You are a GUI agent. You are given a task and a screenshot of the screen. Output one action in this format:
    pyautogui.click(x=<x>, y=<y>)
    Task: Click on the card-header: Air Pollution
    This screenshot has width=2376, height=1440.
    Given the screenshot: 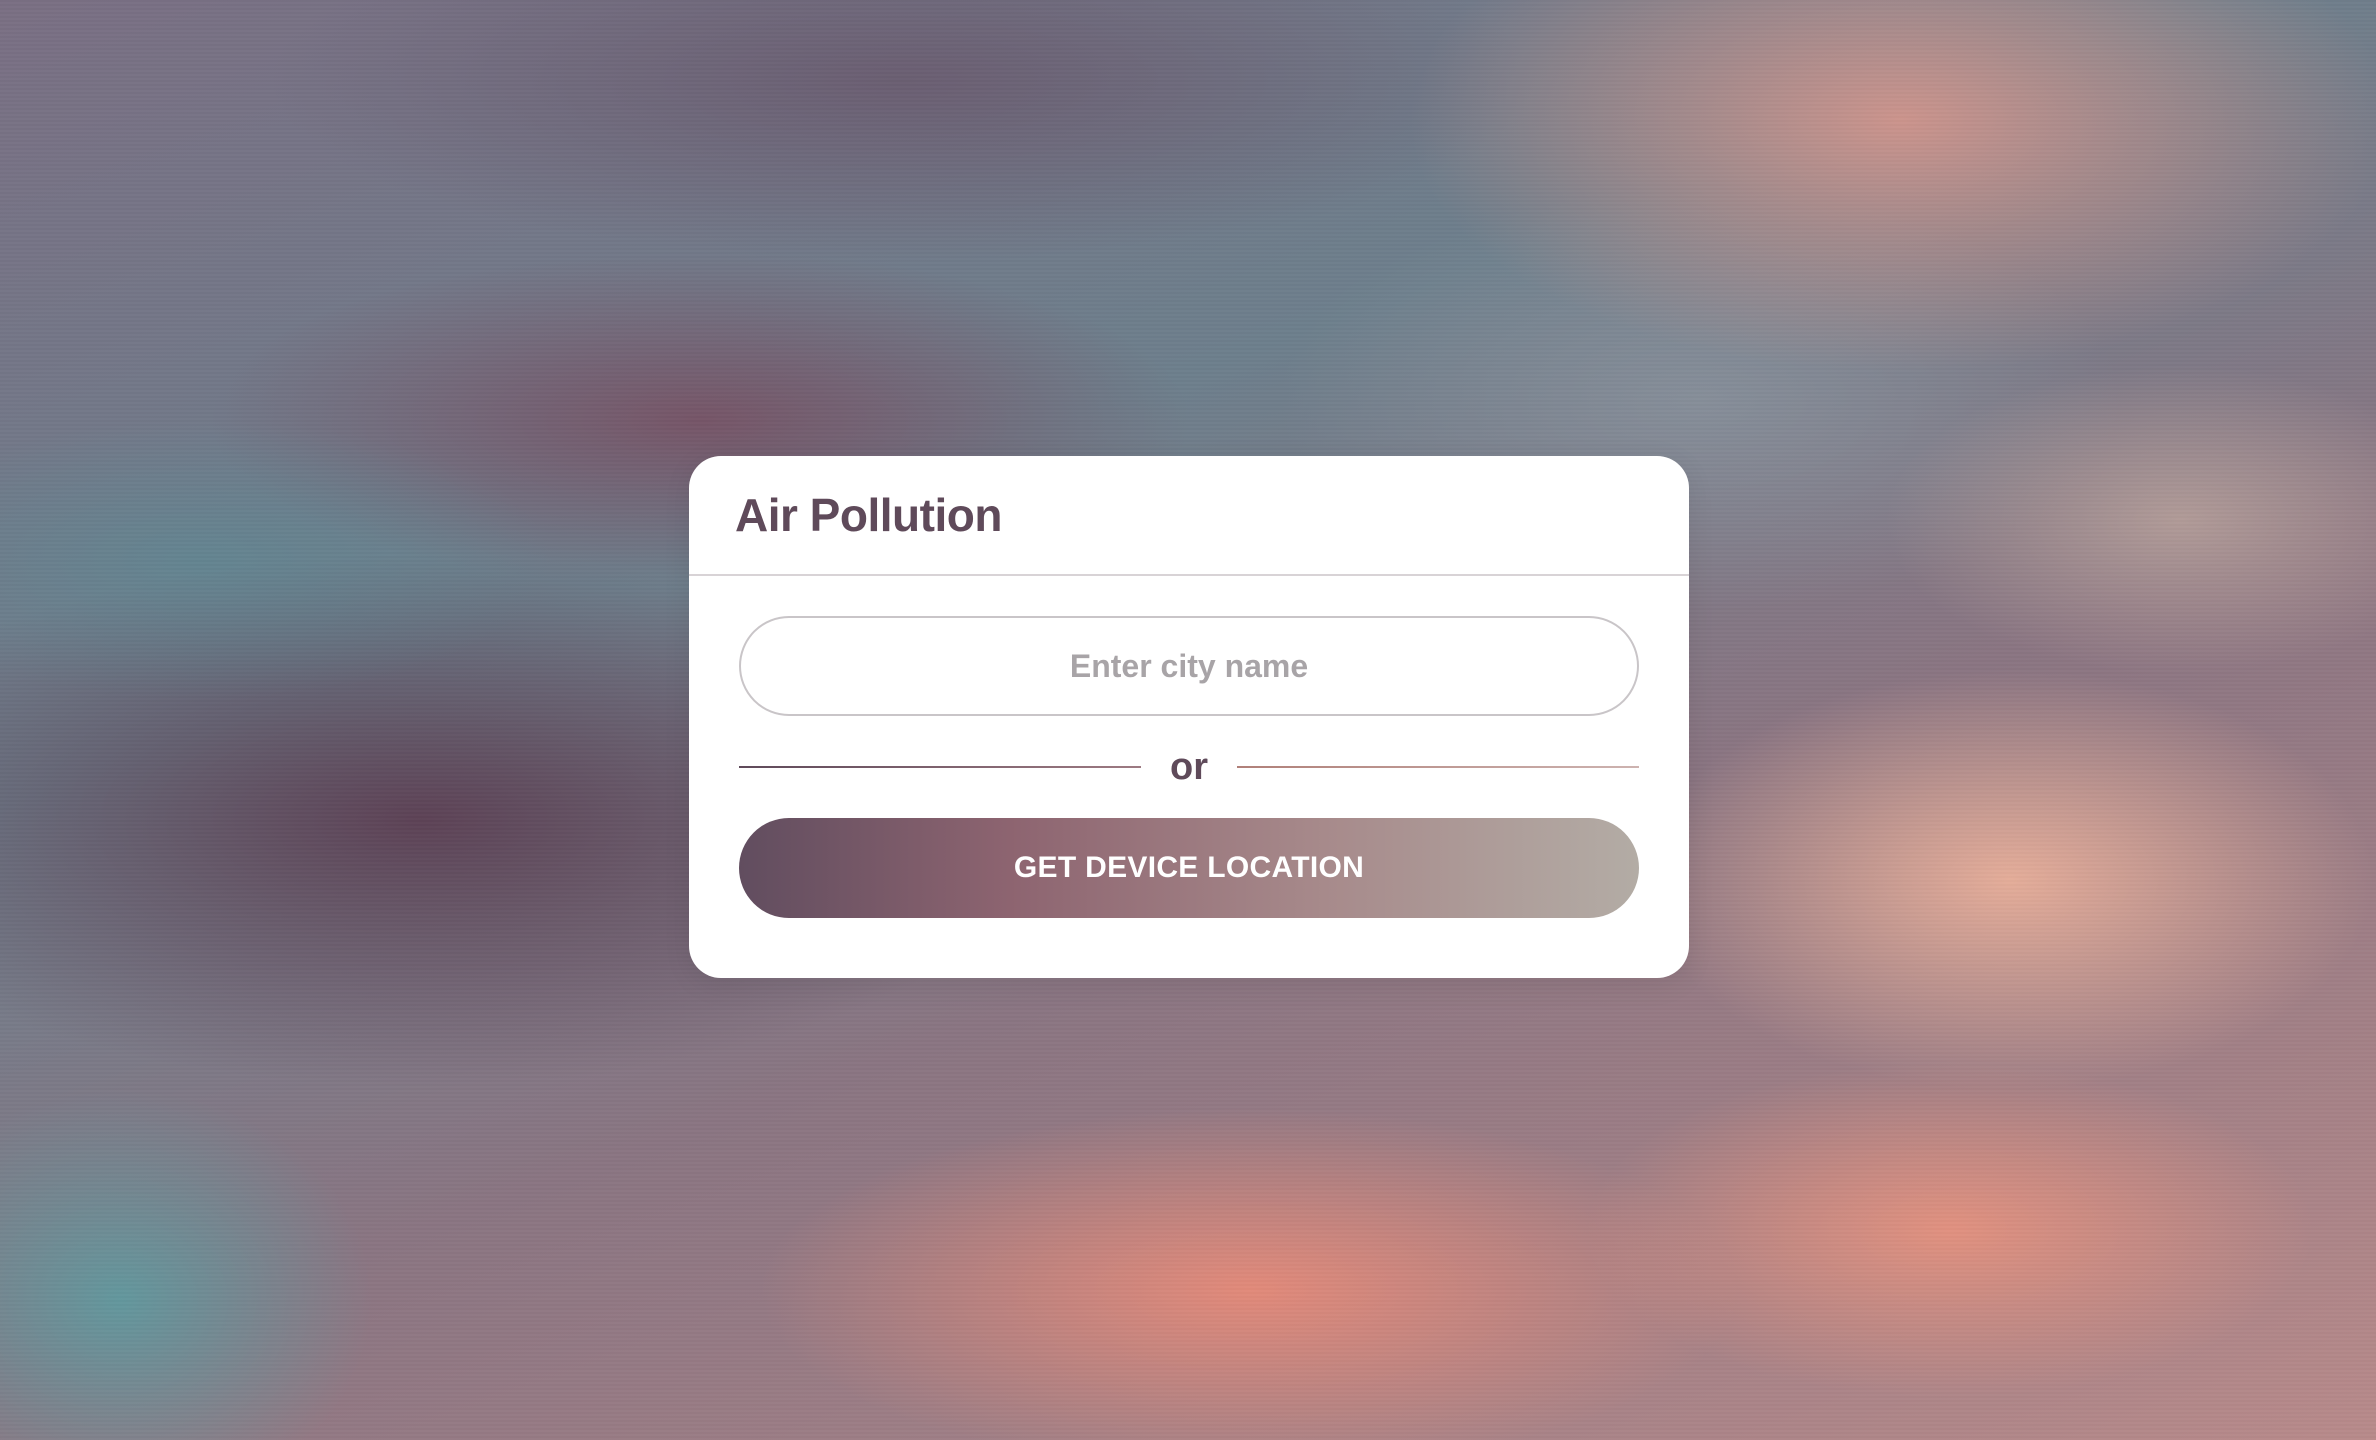 What is the action you would take?
    pyautogui.click(x=1189, y=516)
    